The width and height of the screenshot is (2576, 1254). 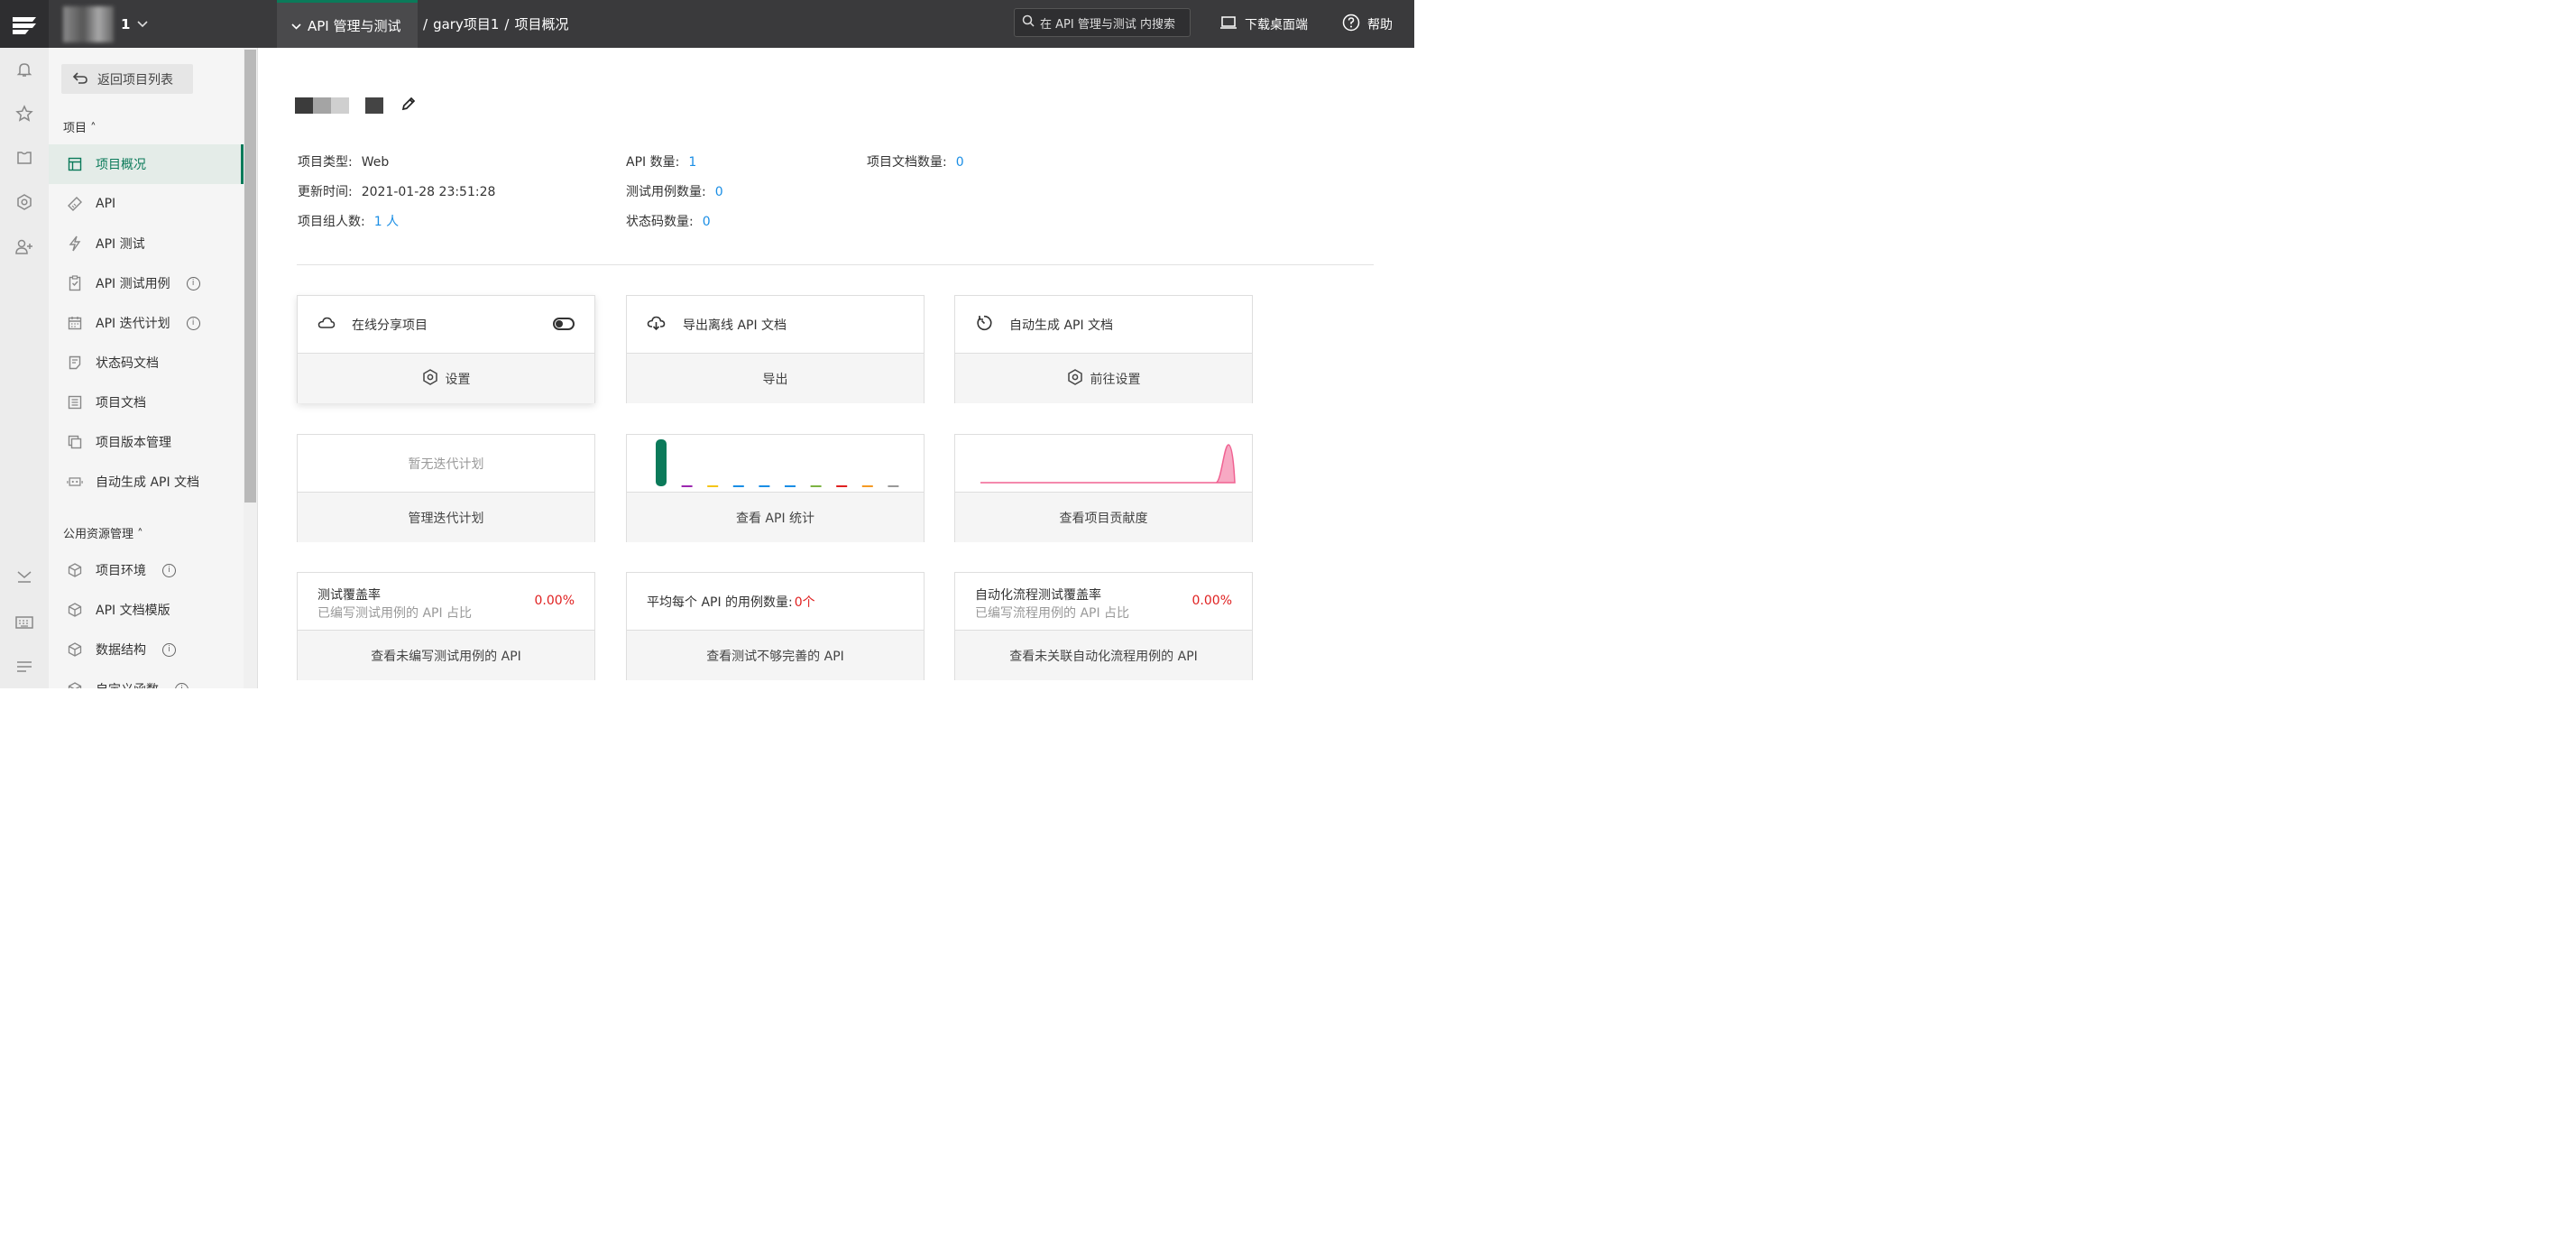 What do you see at coordinates (397, 192) in the screenshot?
I see `updated-time: 更新时间: 2021-01-28 23:51:28` at bounding box center [397, 192].